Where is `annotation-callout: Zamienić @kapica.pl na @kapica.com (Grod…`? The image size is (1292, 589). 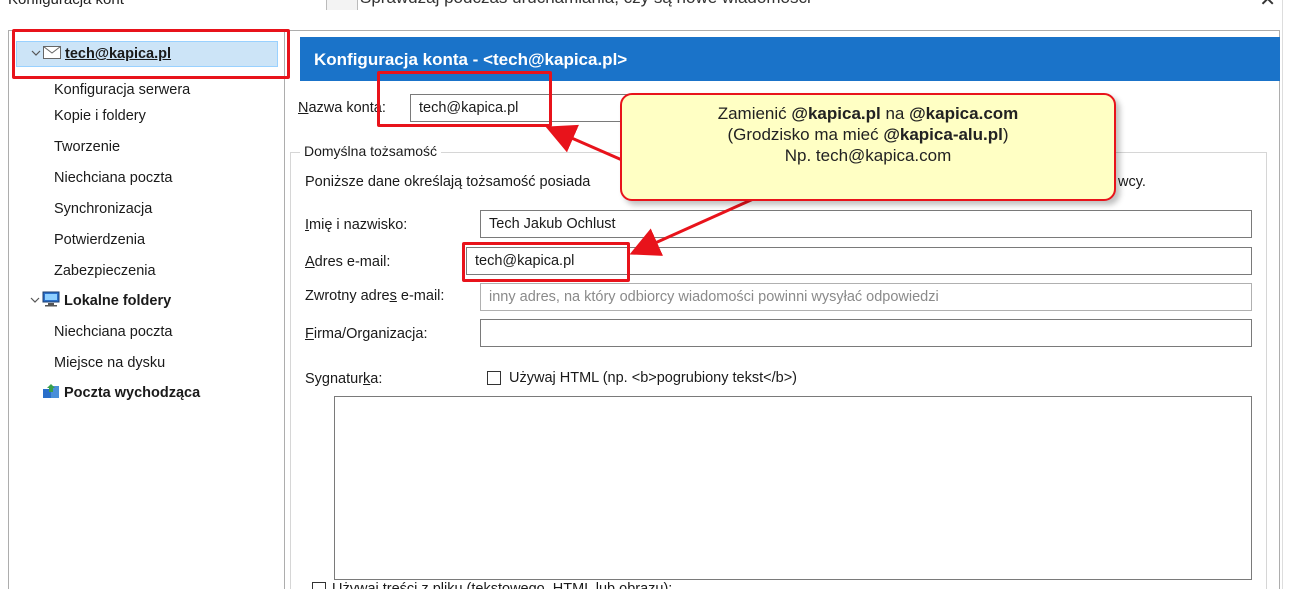 annotation-callout: Zamienić @kapica.pl na @kapica.com (Grod… is located at coordinates (868, 147).